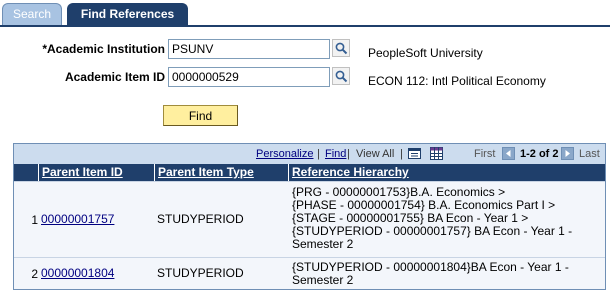 This screenshot has height=294, width=610. What do you see at coordinates (103, 49) in the screenshot?
I see `institution-label: *Academic Institution` at bounding box center [103, 49].